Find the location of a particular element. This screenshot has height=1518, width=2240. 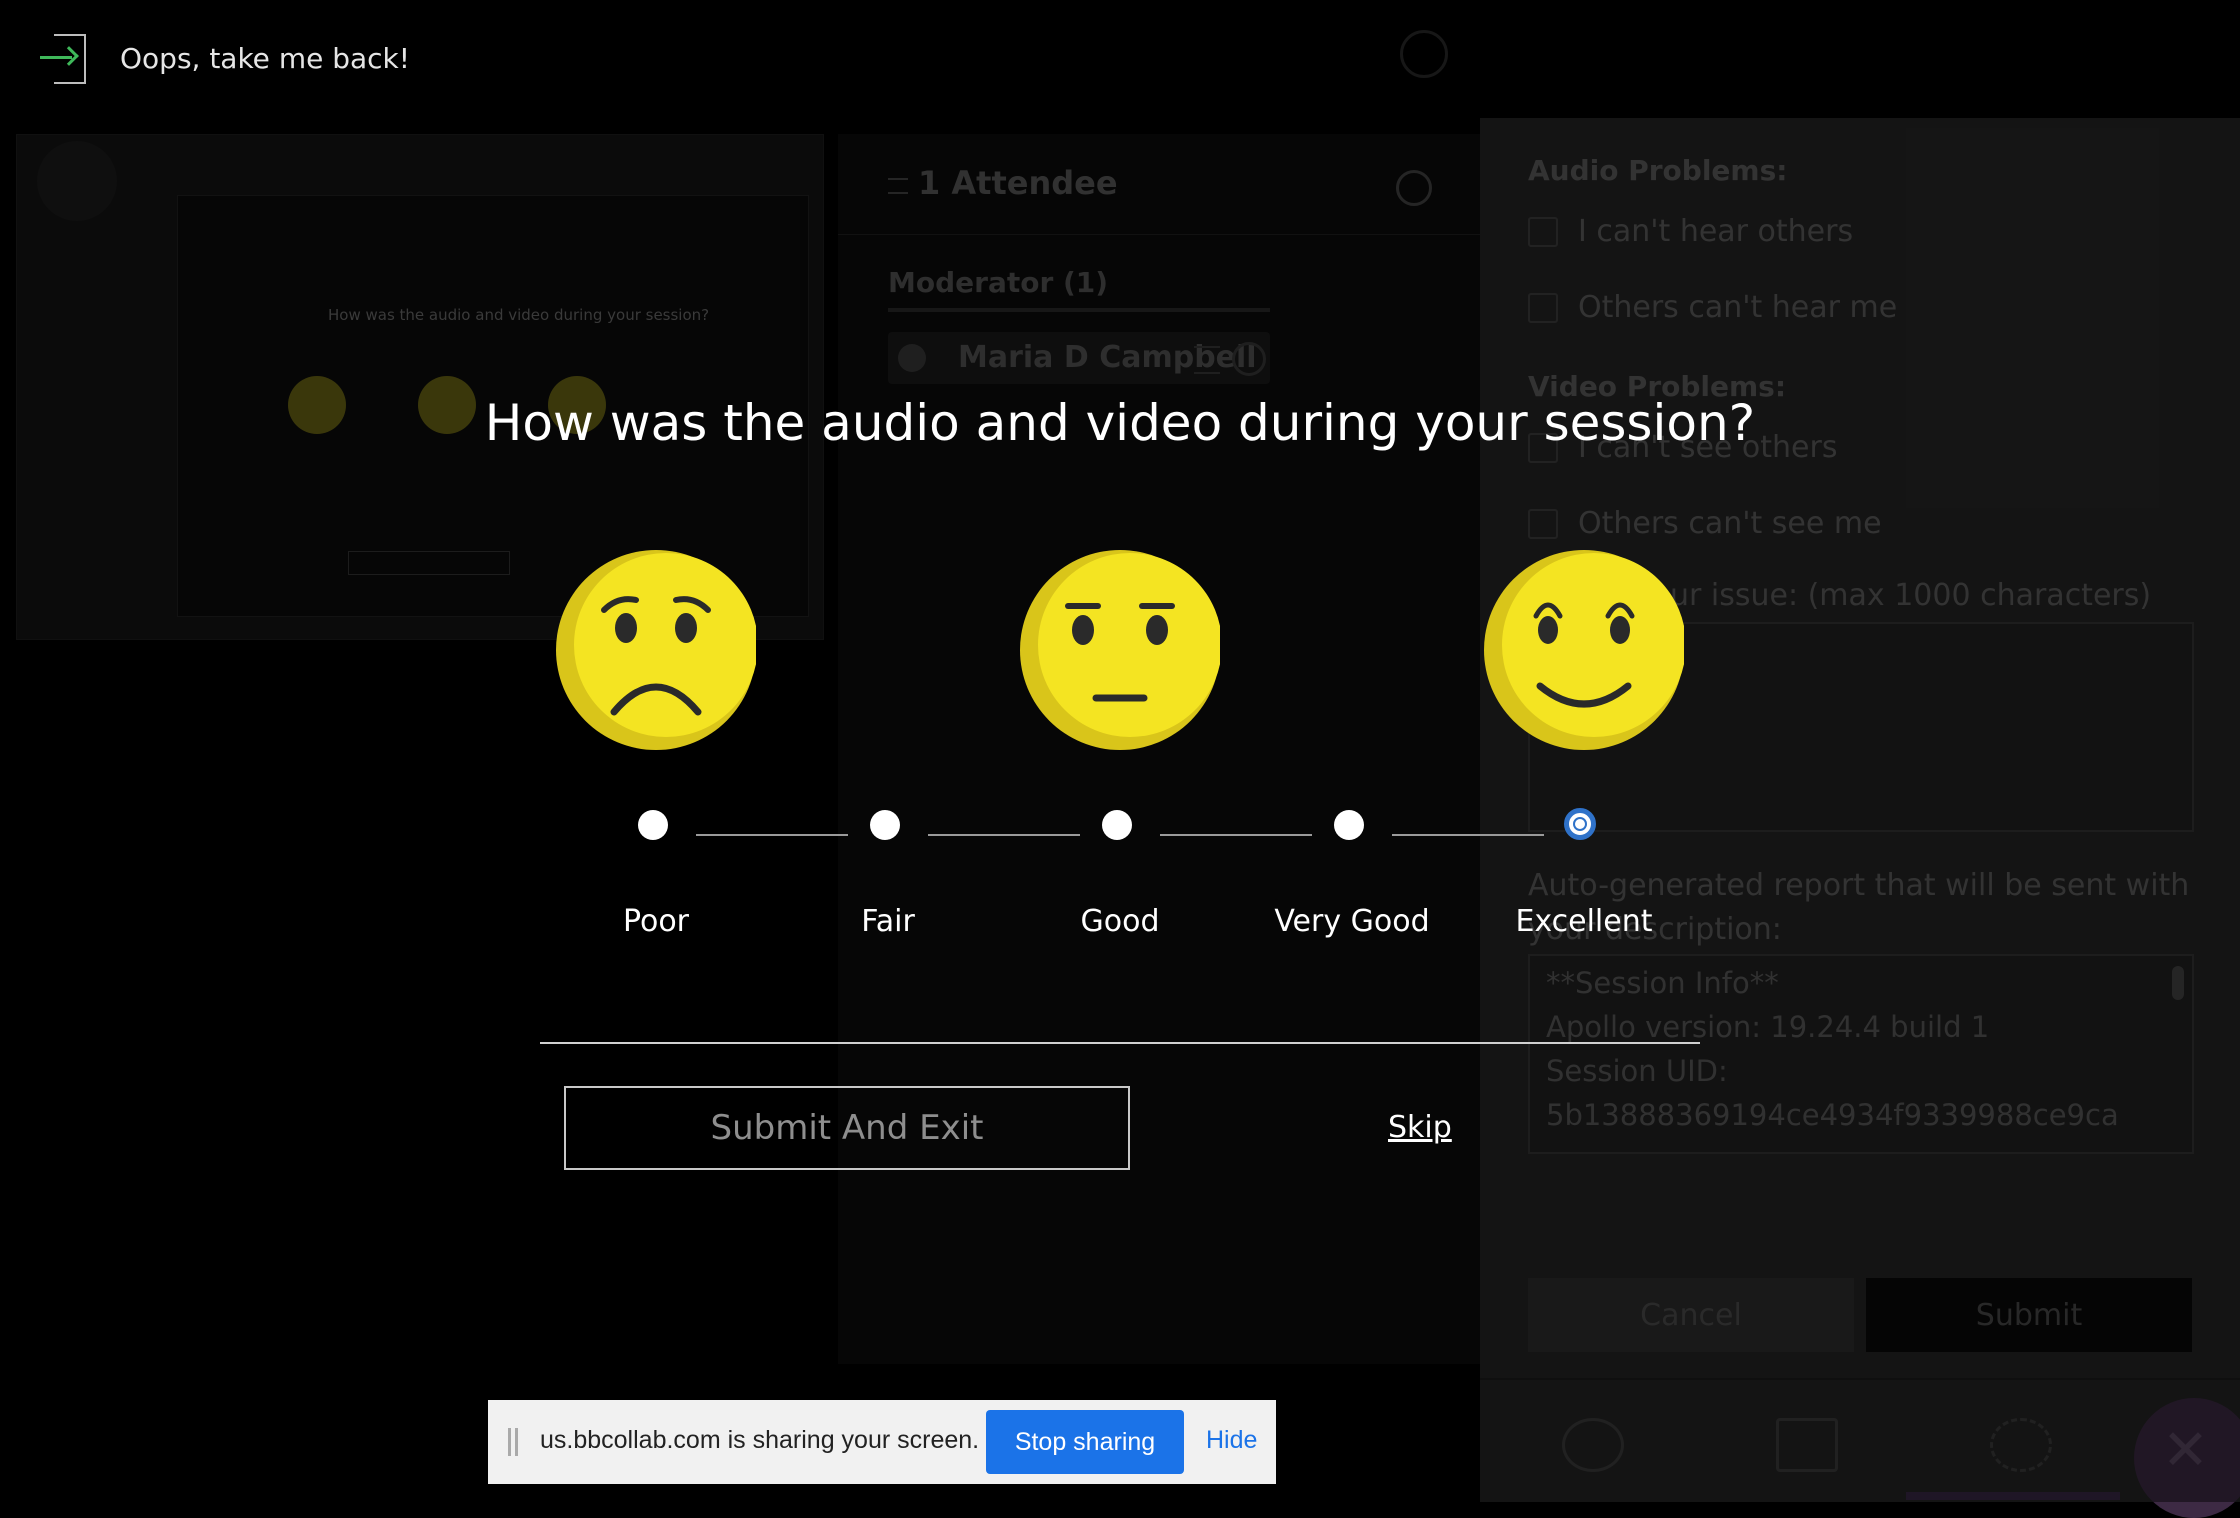

rating-radio-fair is located at coordinates (885, 825).